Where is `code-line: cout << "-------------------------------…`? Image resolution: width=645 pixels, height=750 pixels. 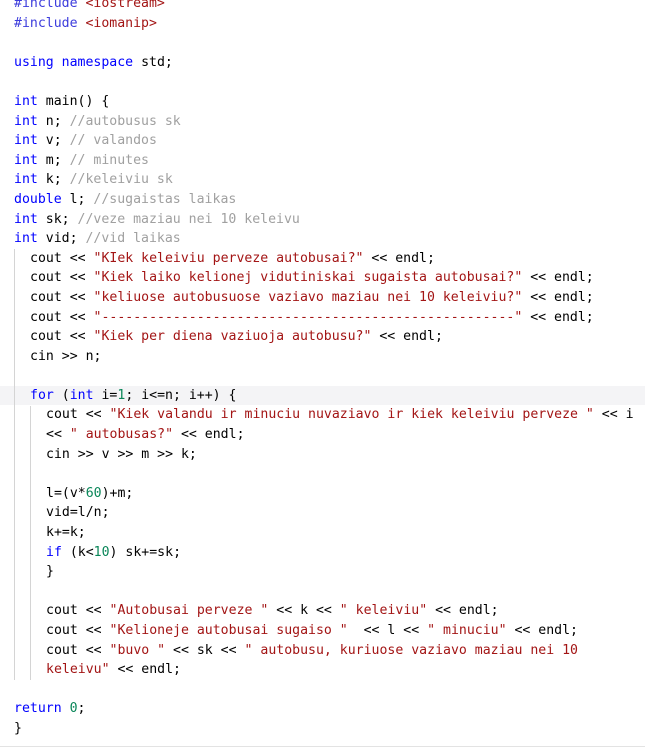
code-line: cout << "-------------------------------… is located at coordinates (322, 318).